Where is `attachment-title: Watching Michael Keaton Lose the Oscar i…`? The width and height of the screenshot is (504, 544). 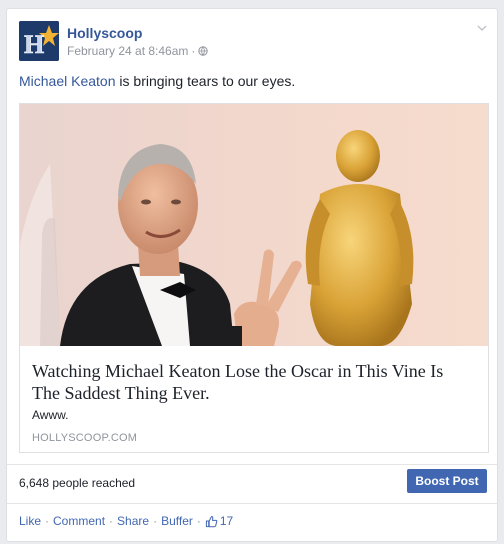 attachment-title: Watching Michael Keaton Lose the Oscar i… is located at coordinates (252, 382).